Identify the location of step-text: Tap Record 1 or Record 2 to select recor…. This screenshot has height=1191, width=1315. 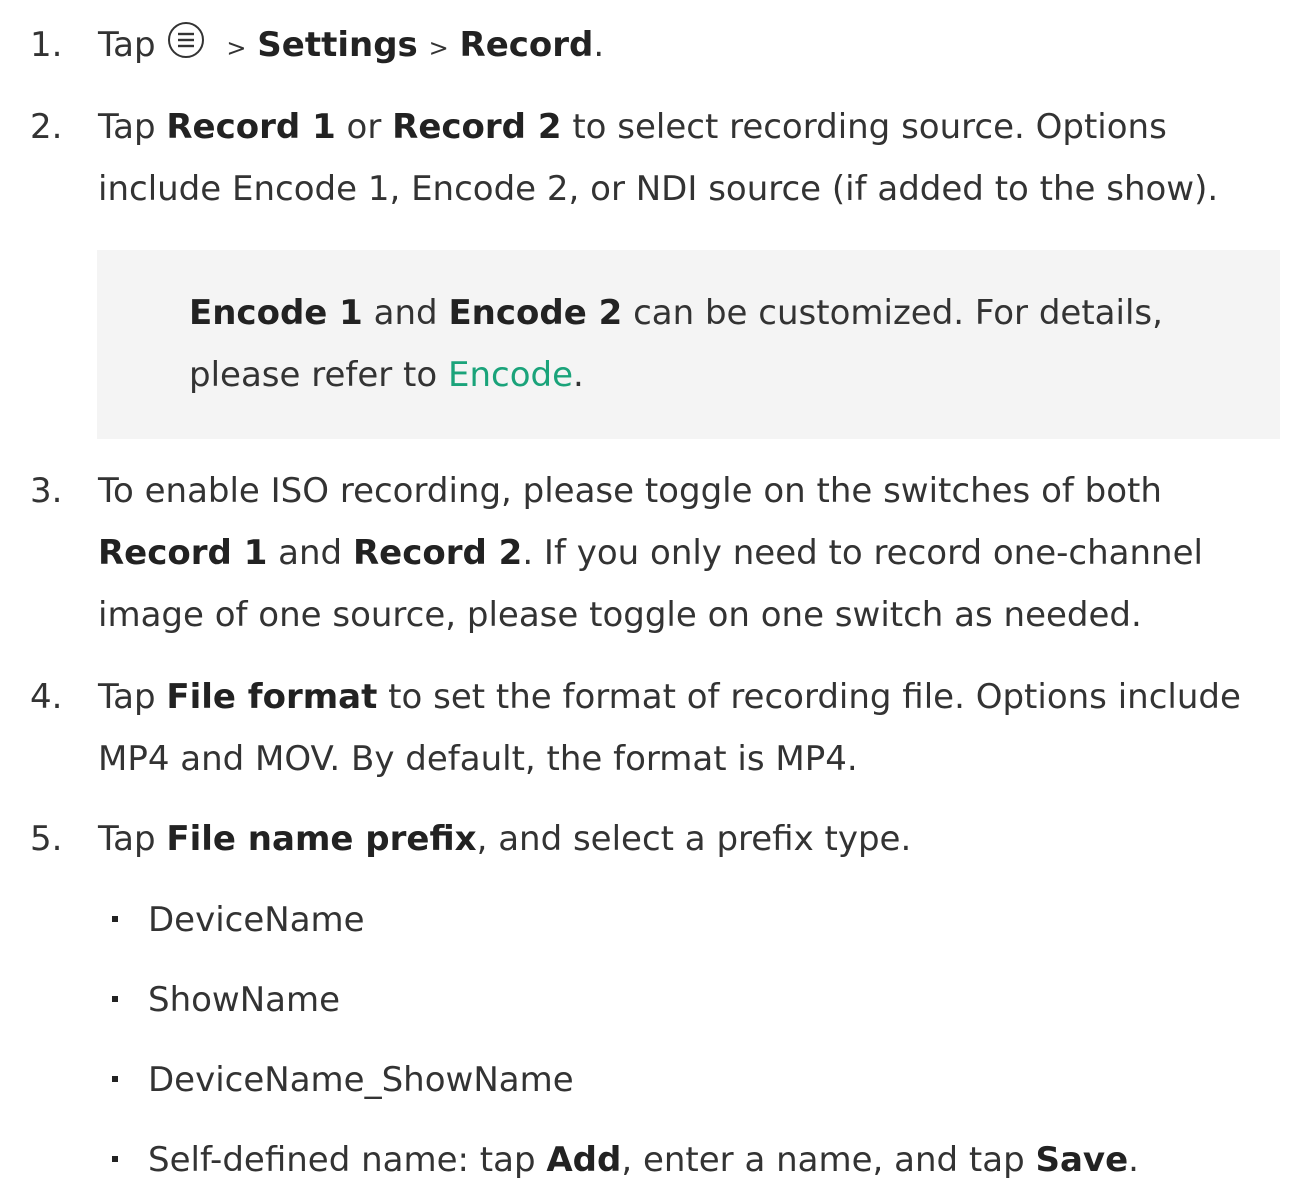
(658, 158).